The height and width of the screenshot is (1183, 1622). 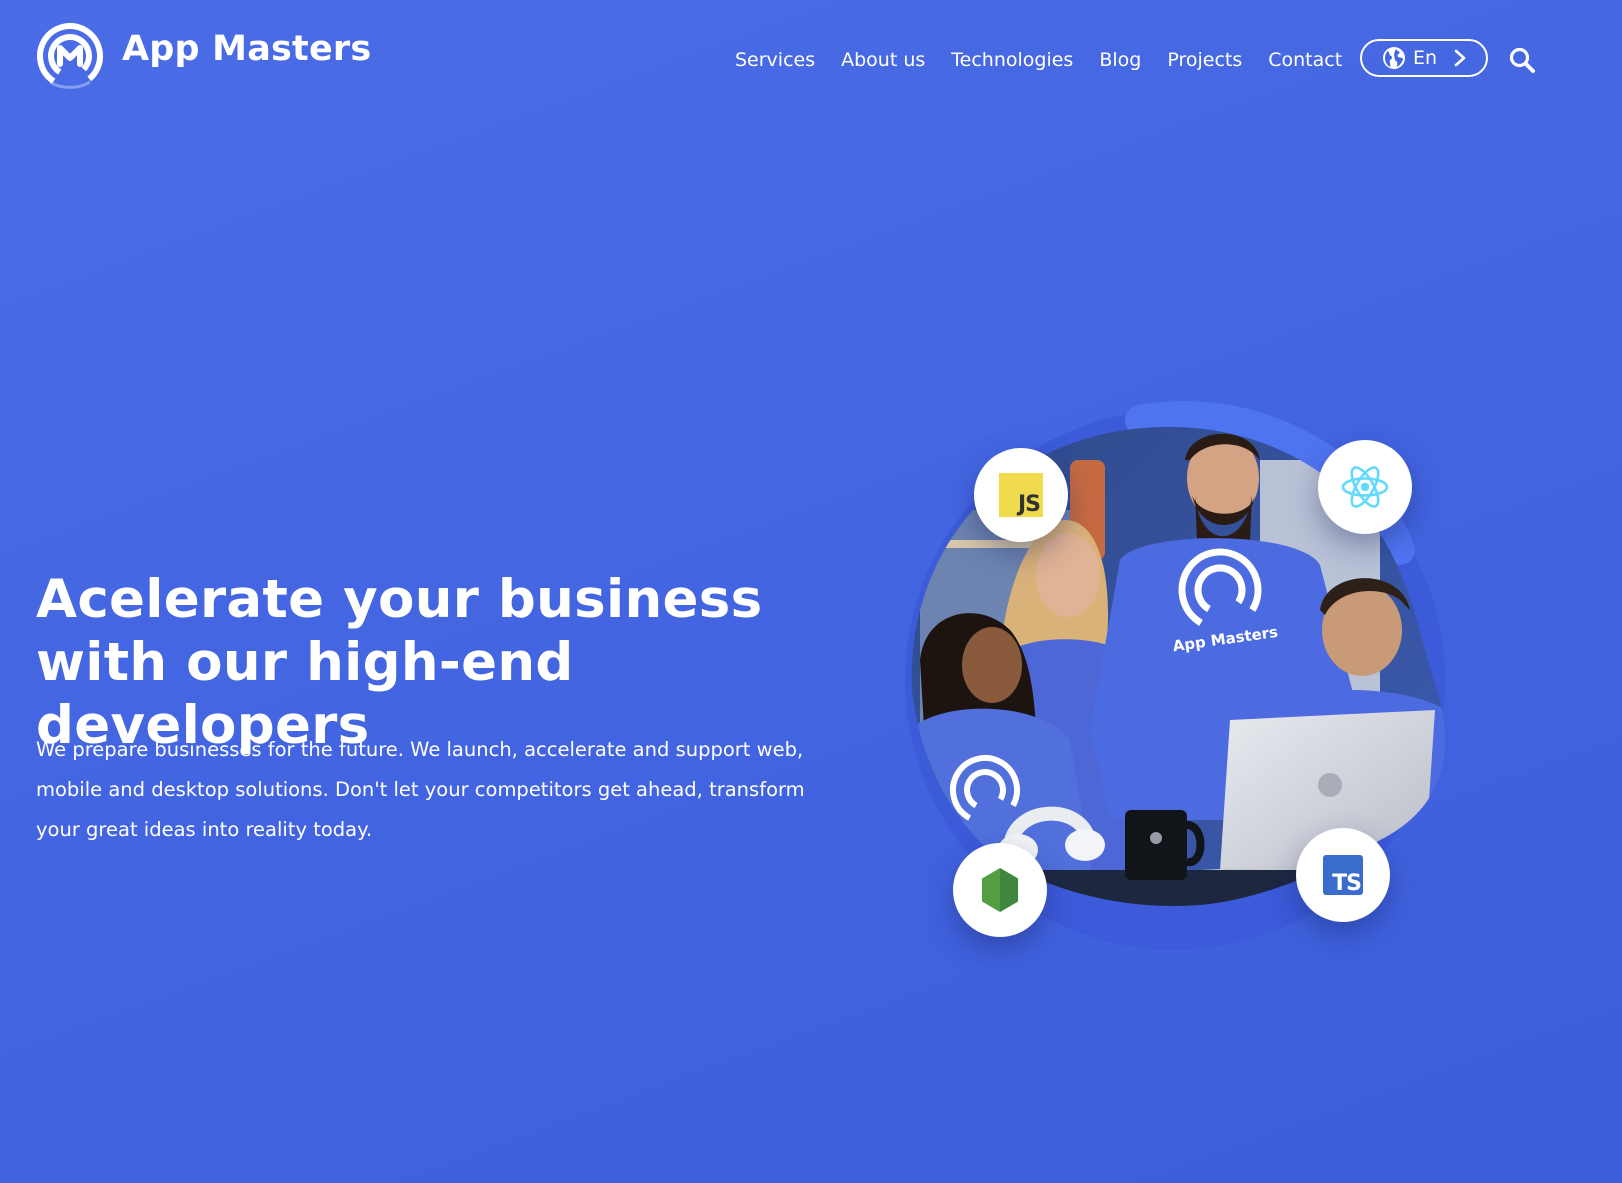 I want to click on brand-logo-link: App Masters, so click(x=203, y=56).